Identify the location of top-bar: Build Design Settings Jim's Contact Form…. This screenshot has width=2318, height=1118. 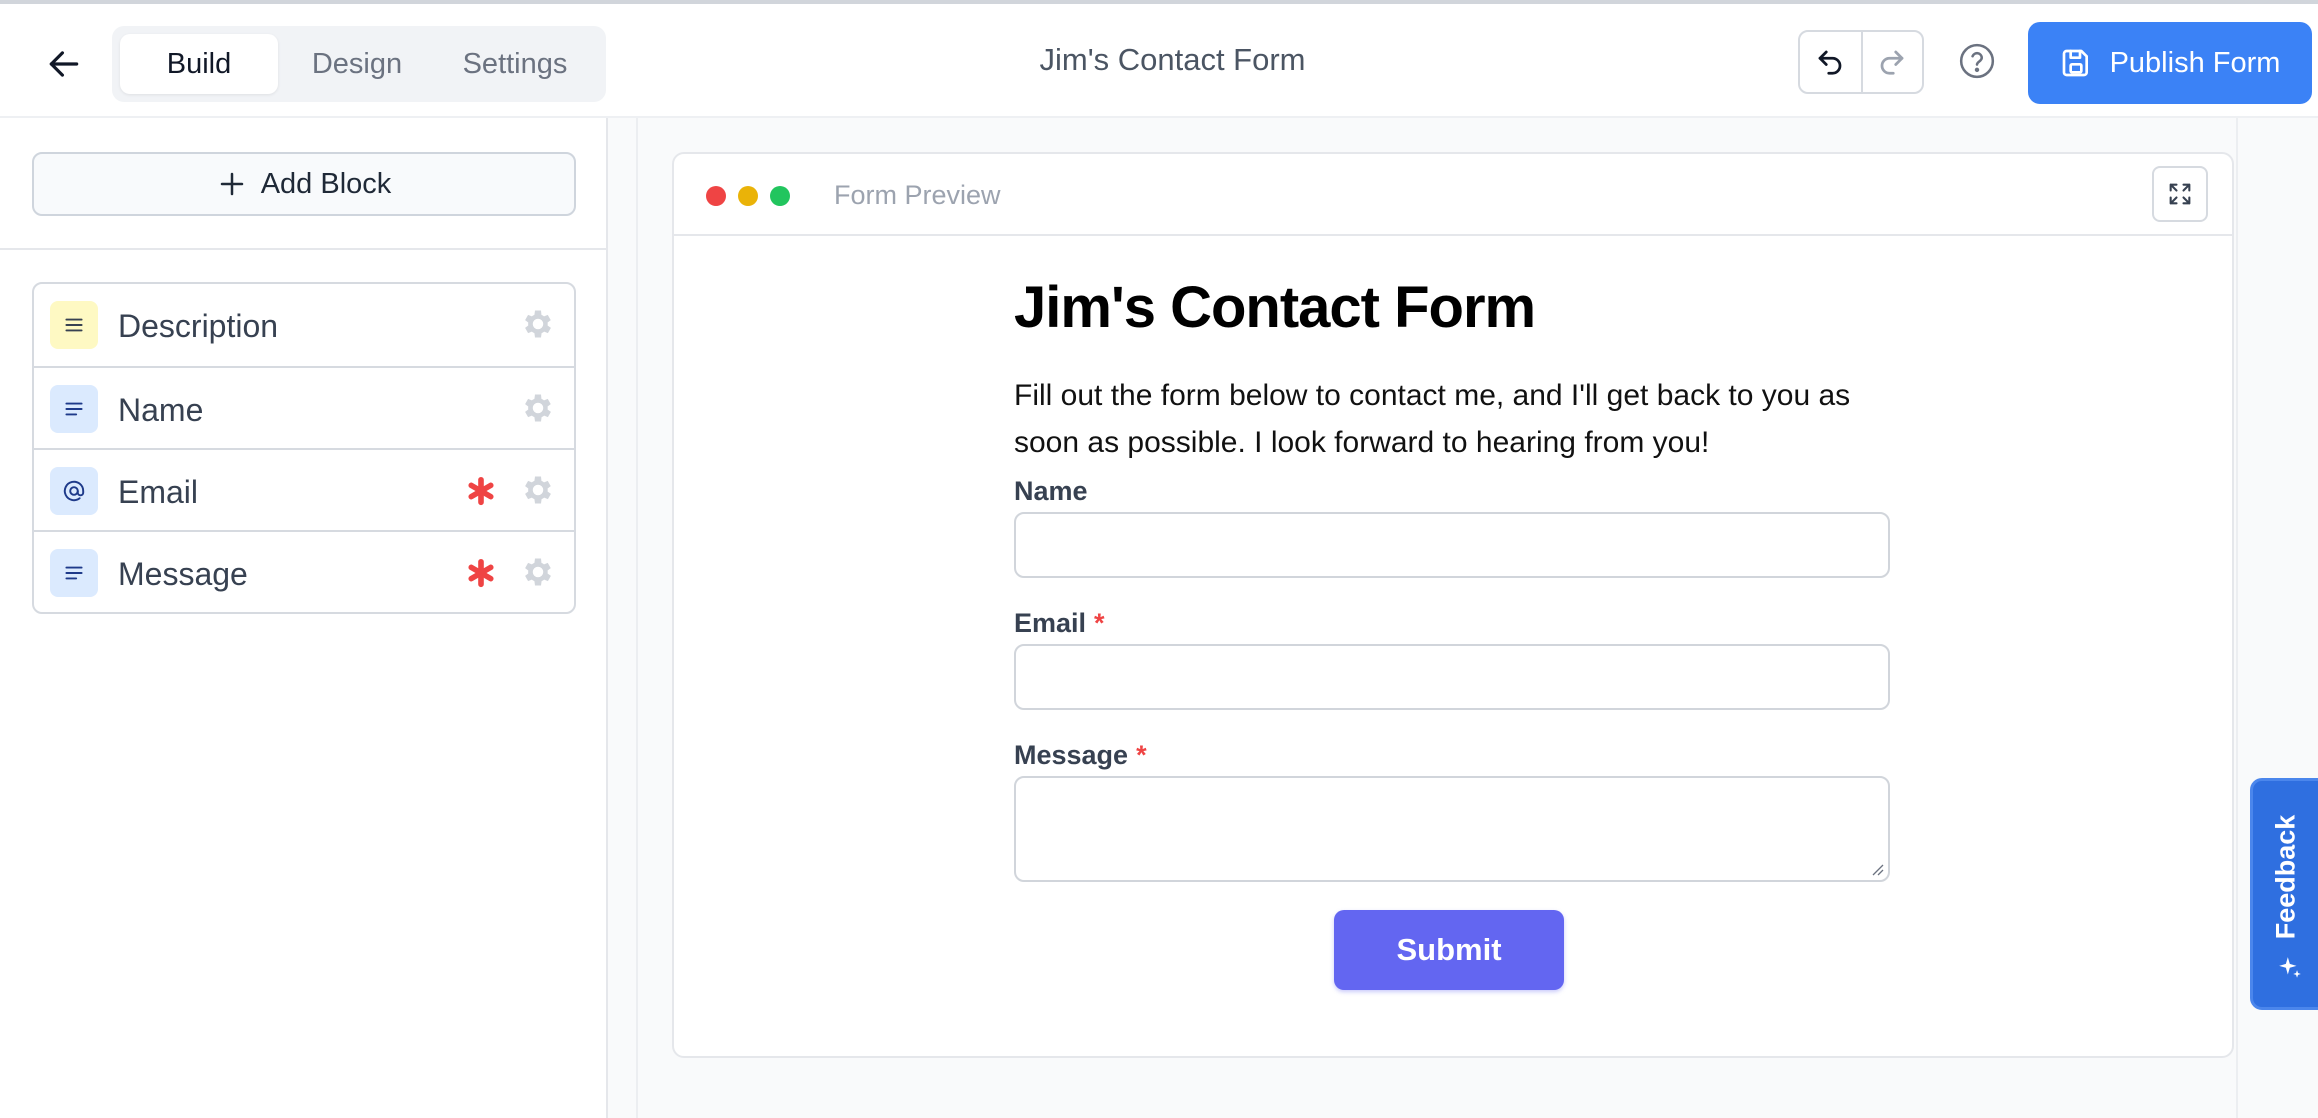
(1159, 61).